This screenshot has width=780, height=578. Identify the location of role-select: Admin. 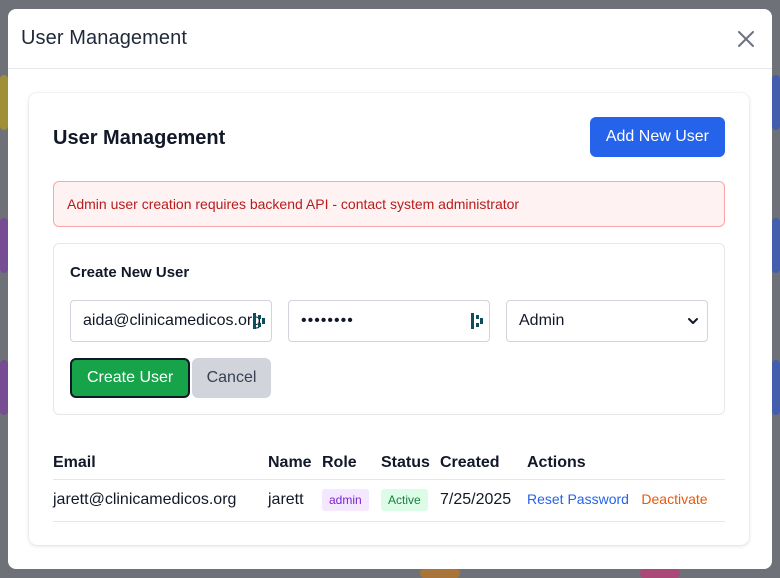
(607, 321).